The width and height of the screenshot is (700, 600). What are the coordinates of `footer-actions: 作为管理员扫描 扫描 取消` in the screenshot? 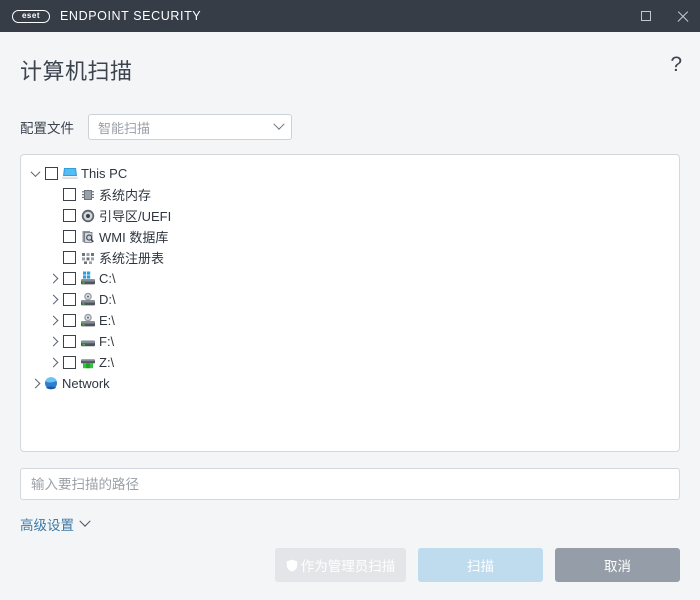 It's located at (350, 565).